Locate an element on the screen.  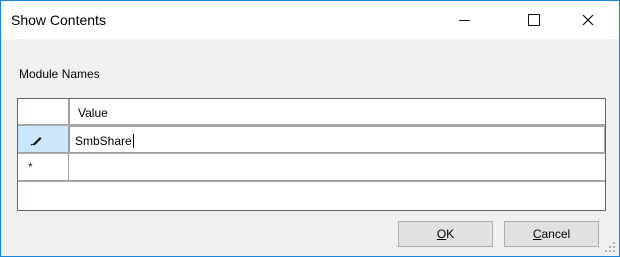
row-header is located at coordinates (43, 139).